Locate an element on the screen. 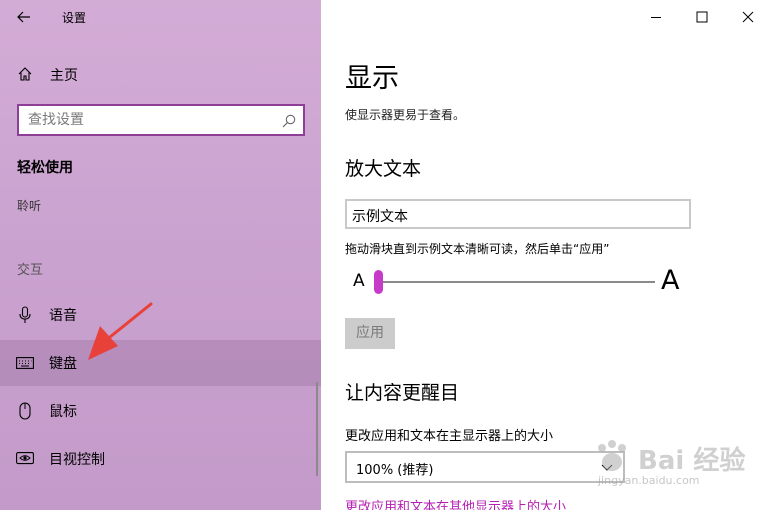  app-title: 设置 is located at coordinates (74, 18).